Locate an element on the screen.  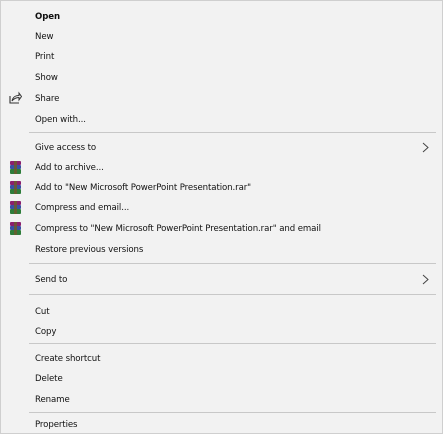
menu-item-label: Print is located at coordinates (45, 56).